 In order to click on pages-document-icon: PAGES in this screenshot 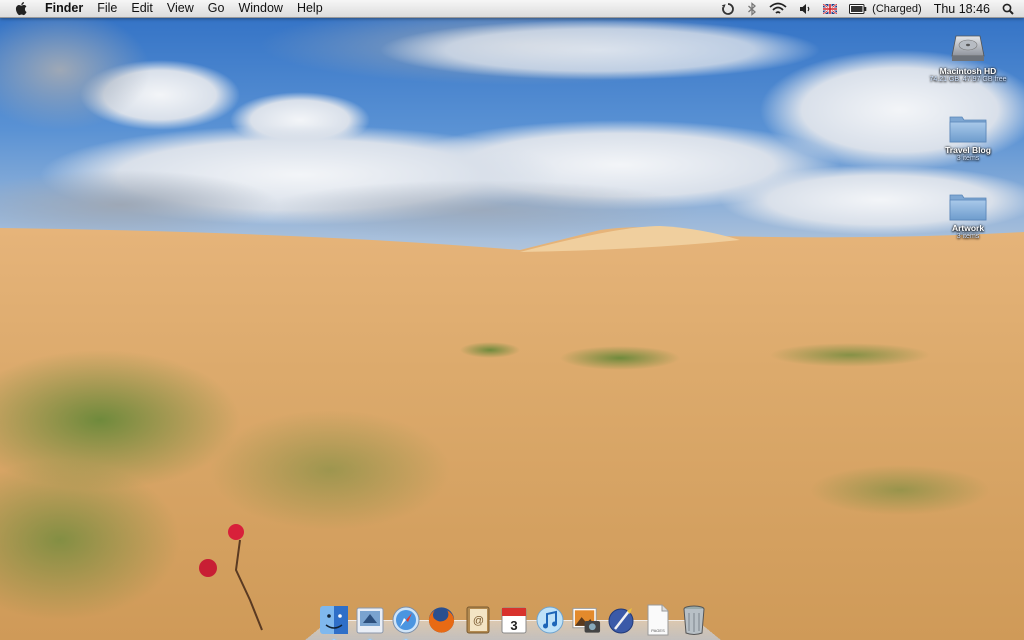, I will do `click(658, 620)`.